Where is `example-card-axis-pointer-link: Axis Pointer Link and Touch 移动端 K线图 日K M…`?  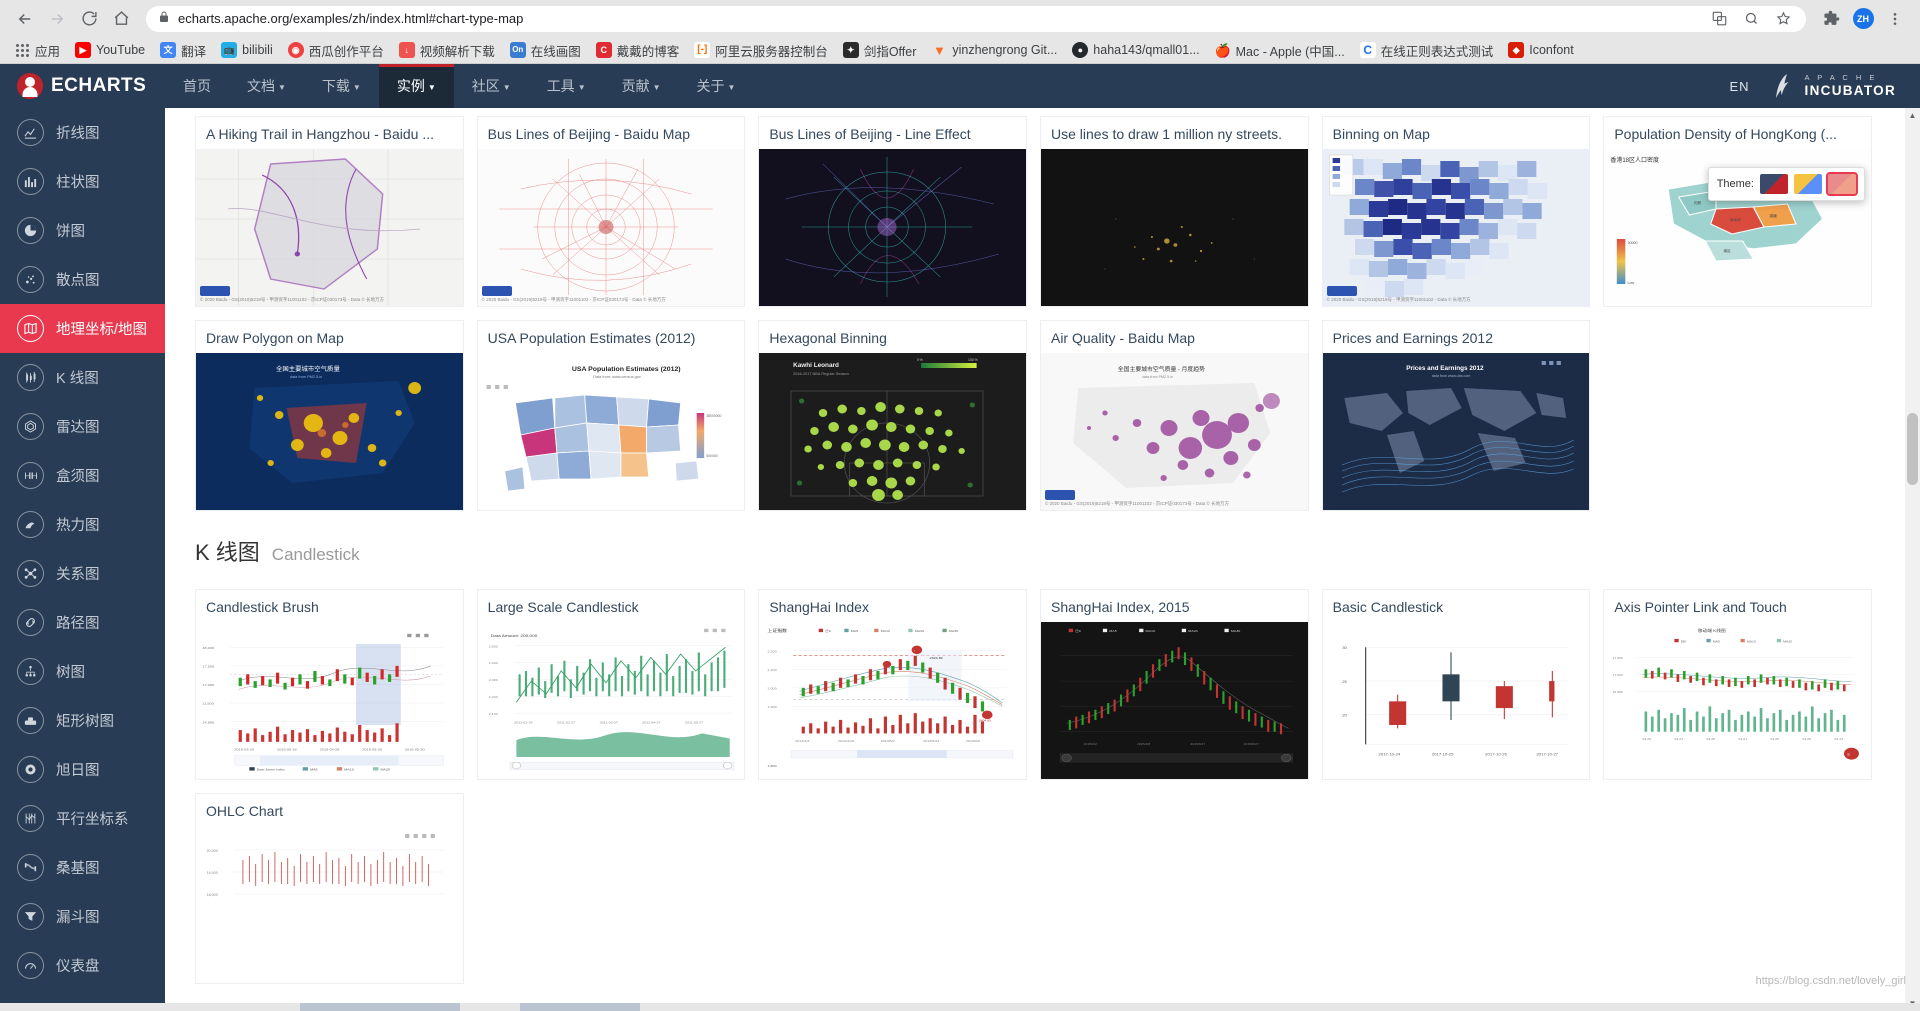
example-card-axis-pointer-link: Axis Pointer Link and Touch 移动端 K线图 日K M… is located at coordinates (1737, 684).